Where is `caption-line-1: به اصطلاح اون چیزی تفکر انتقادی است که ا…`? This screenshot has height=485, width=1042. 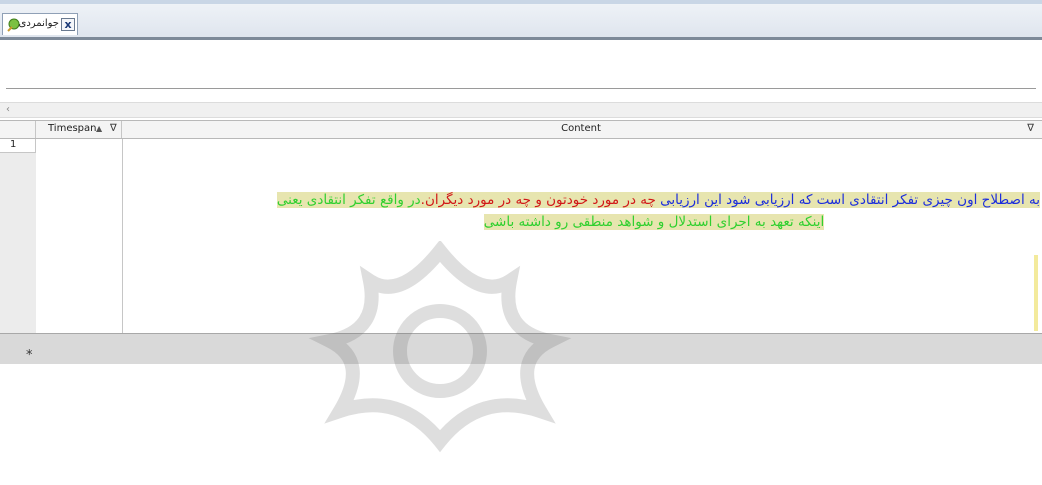 caption-line-1: به اصطلاح اون چیزی تفکر انتقادی است که ا… is located at coordinates (579, 200).